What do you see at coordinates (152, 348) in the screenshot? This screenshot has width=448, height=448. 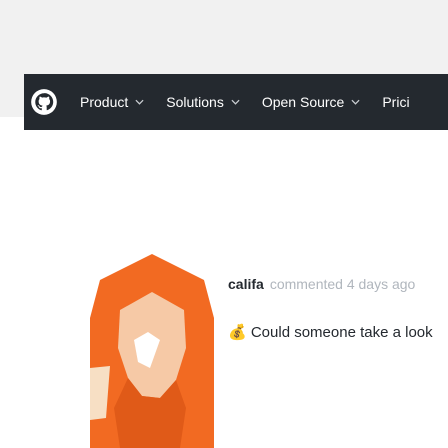 I see `avatar` at bounding box center [152, 348].